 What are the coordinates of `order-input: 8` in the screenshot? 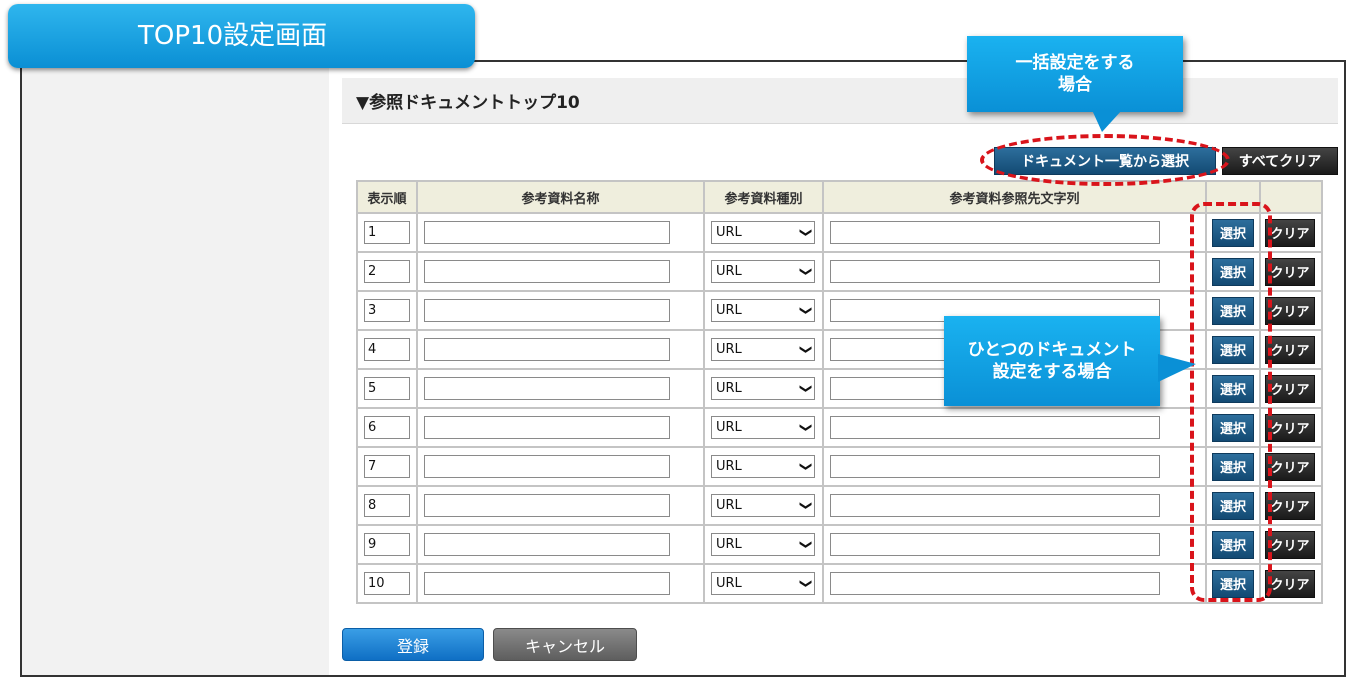 It's located at (387, 505).